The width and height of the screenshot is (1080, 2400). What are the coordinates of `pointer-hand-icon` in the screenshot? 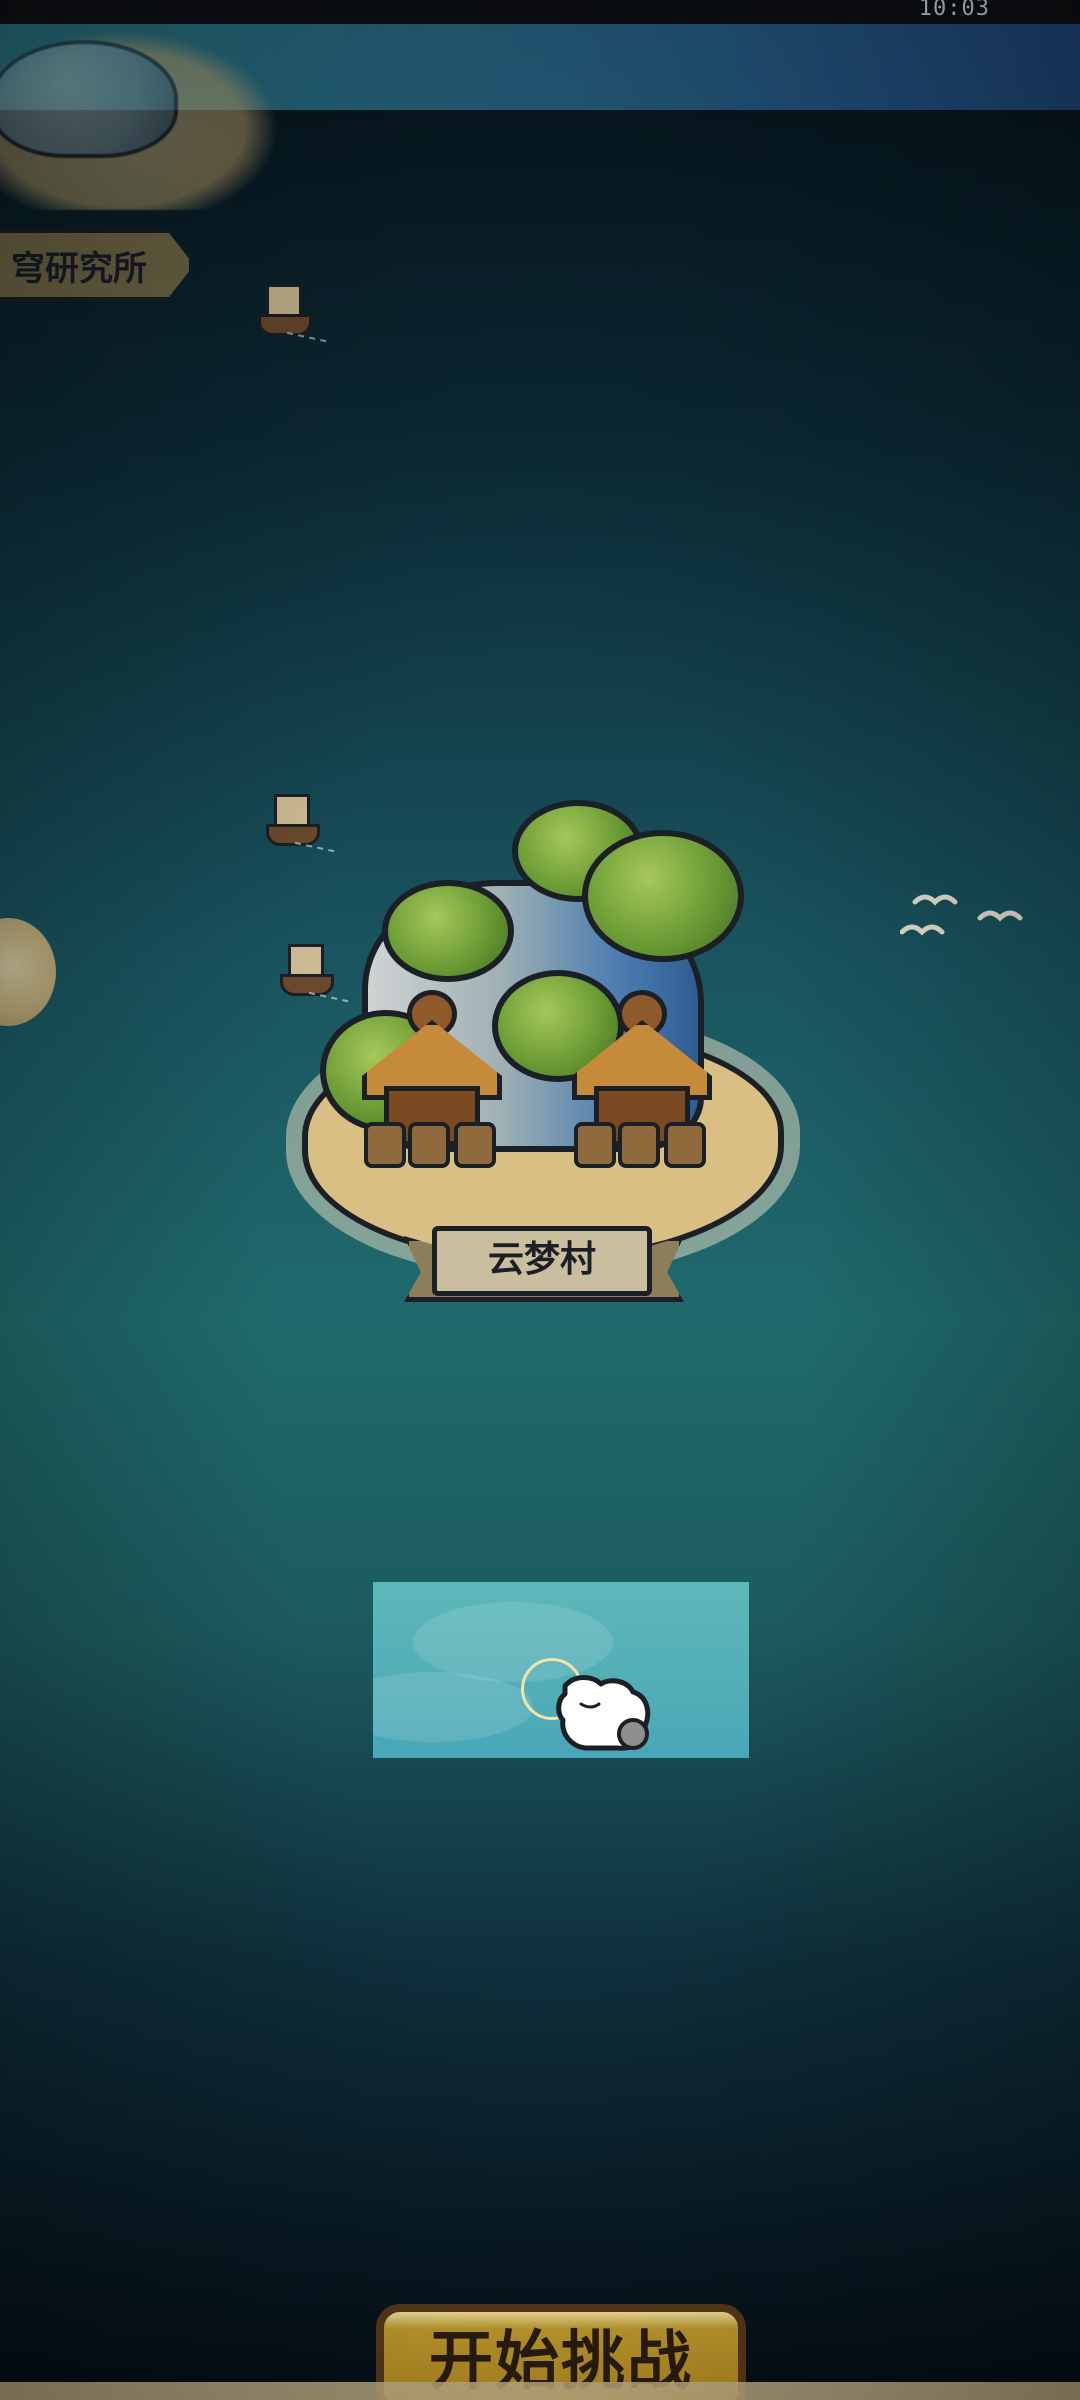 It's located at (603, 1713).